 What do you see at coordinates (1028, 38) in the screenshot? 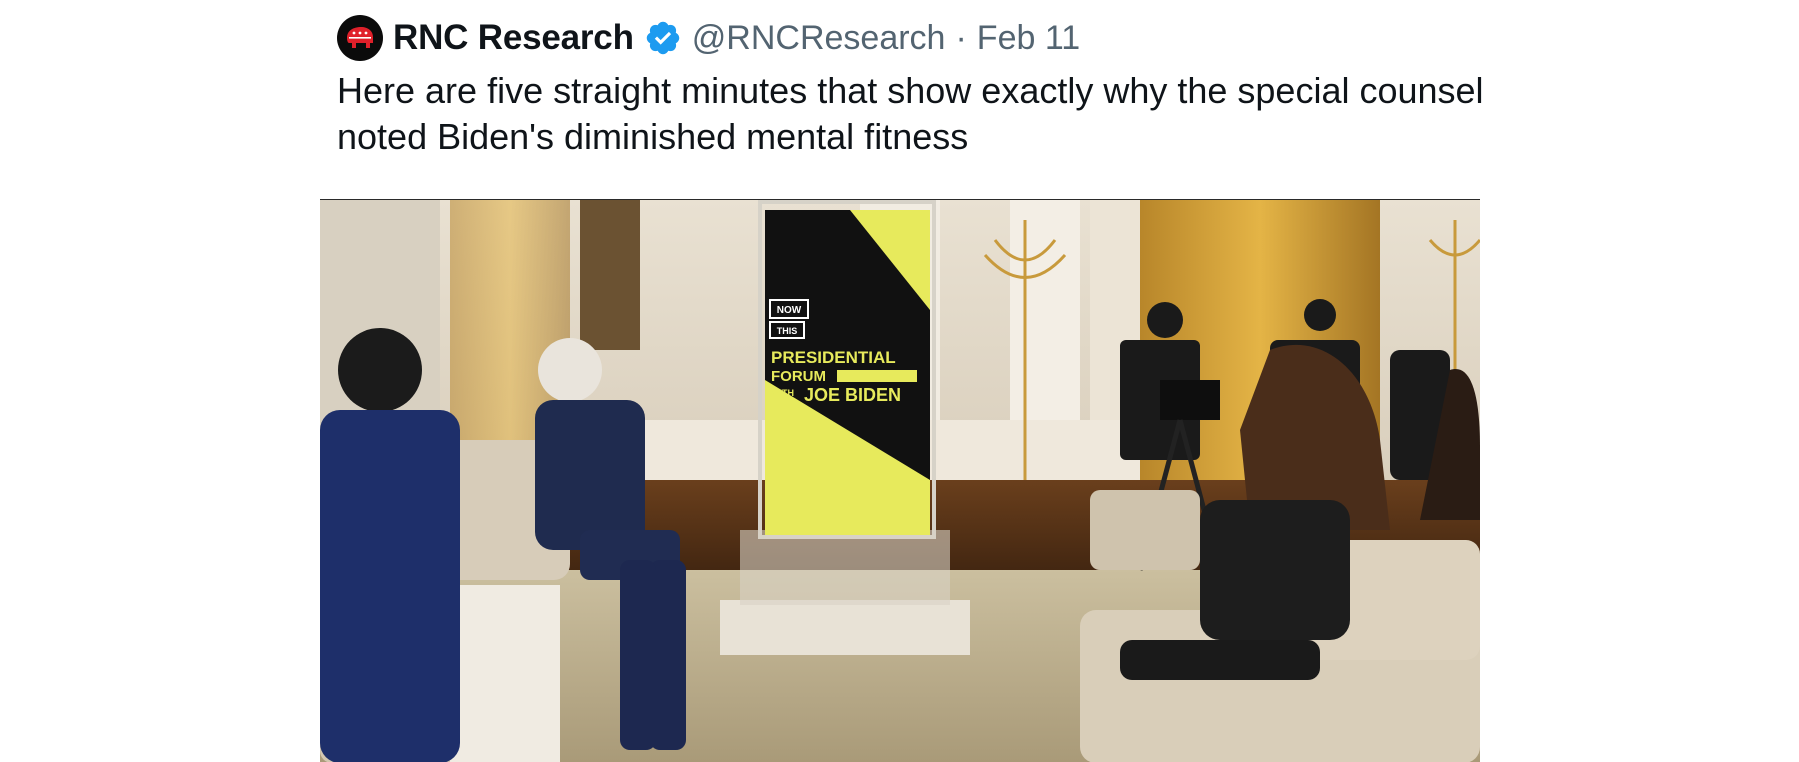
I see `tweet-date: Feb 11` at bounding box center [1028, 38].